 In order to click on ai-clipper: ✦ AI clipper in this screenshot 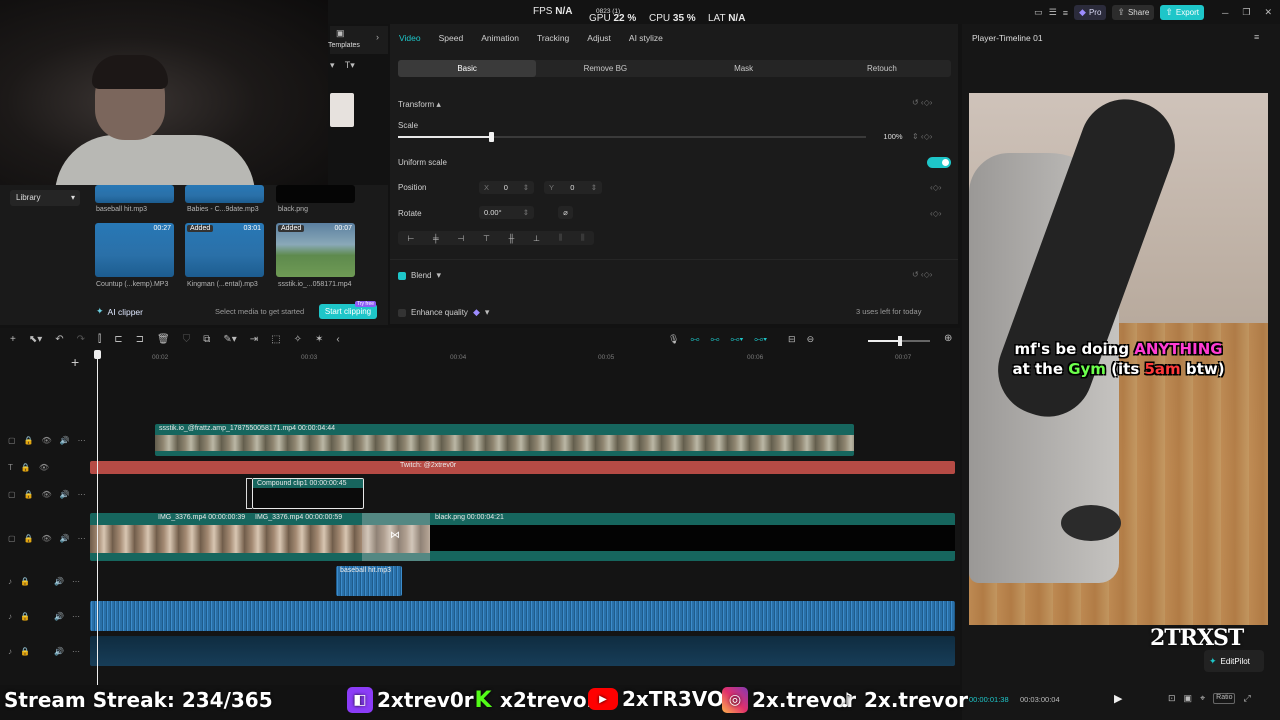, I will do `click(119, 311)`.